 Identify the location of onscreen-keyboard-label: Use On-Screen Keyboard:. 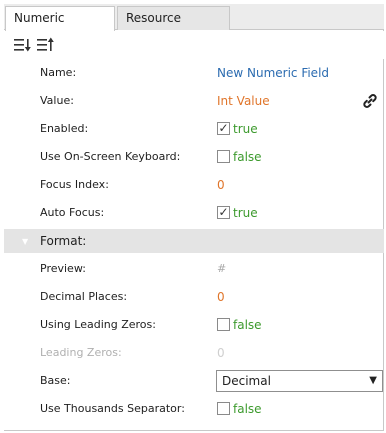
(110, 156).